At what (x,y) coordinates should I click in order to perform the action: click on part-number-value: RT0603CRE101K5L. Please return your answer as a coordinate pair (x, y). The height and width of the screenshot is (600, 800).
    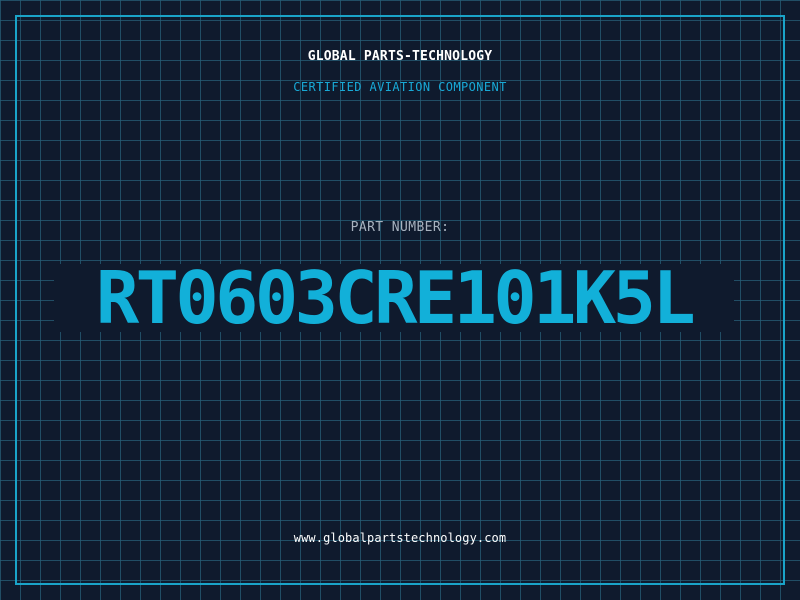
    Looking at the image, I should click on (395, 298).